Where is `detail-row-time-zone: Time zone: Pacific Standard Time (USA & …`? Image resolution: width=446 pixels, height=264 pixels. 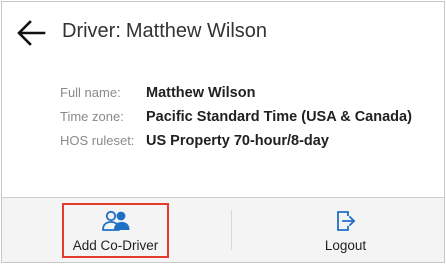
detail-row-time-zone: Time zone: Pacific Standard Time (USA & … is located at coordinates (236, 121).